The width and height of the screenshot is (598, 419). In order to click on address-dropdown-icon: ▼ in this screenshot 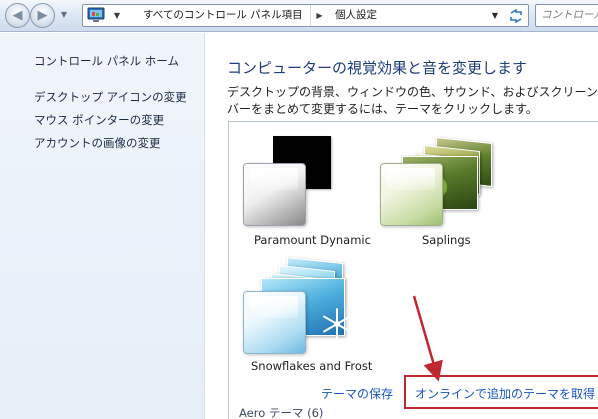, I will do `click(495, 15)`.